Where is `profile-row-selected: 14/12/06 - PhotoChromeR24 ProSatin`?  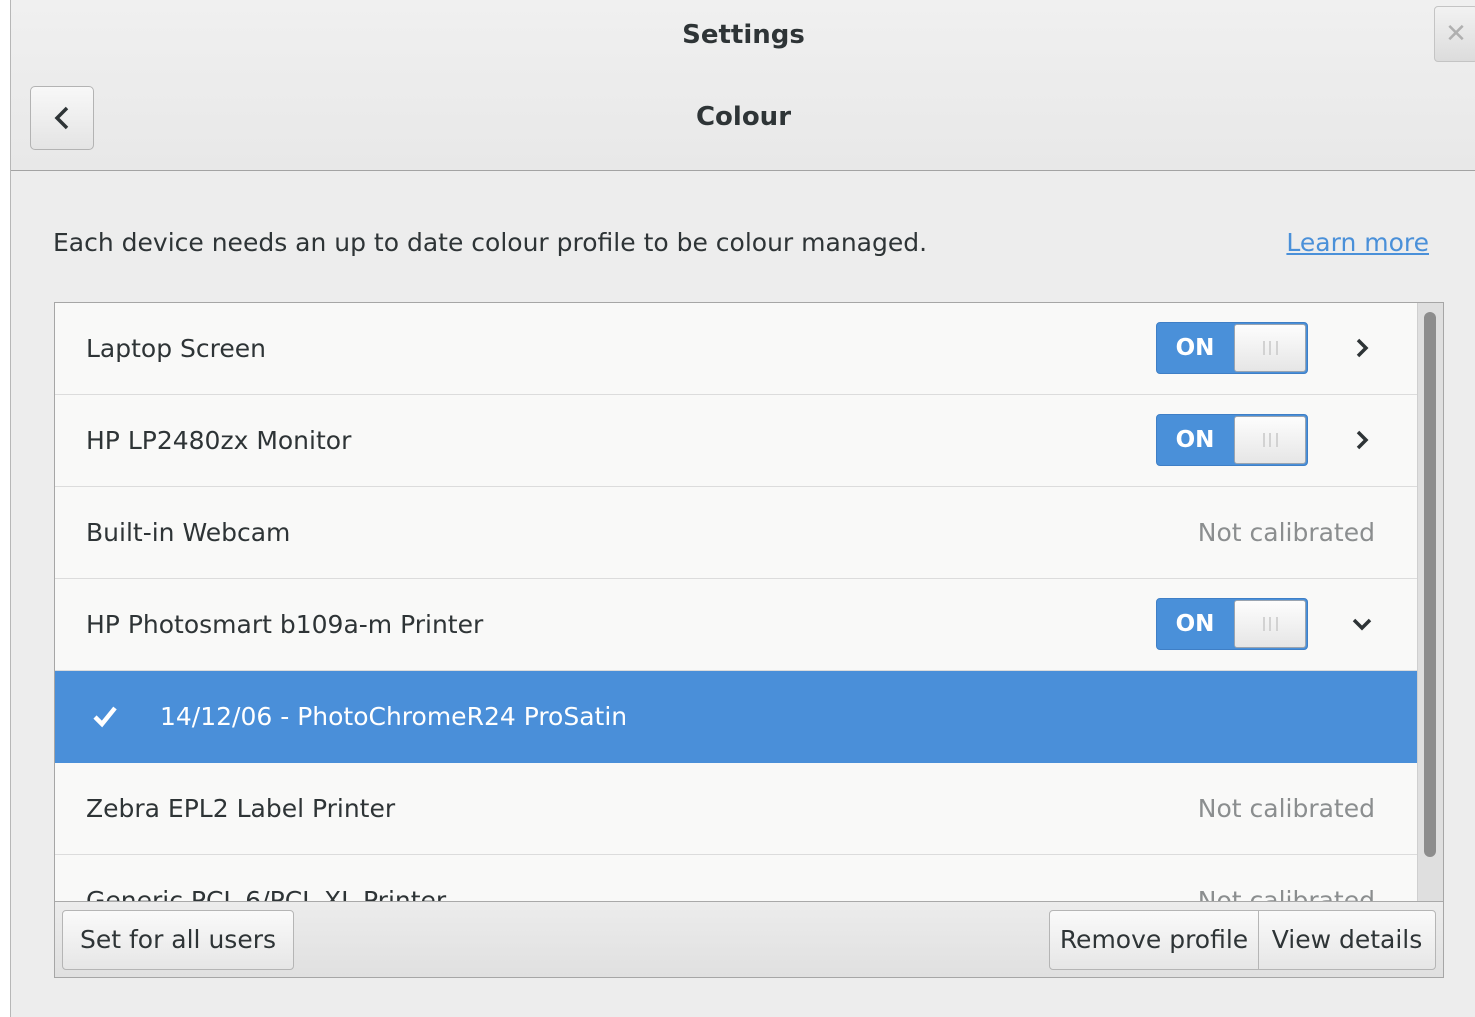
profile-row-selected: 14/12/06 - PhotoChromeR24 ProSatin is located at coordinates (736, 717).